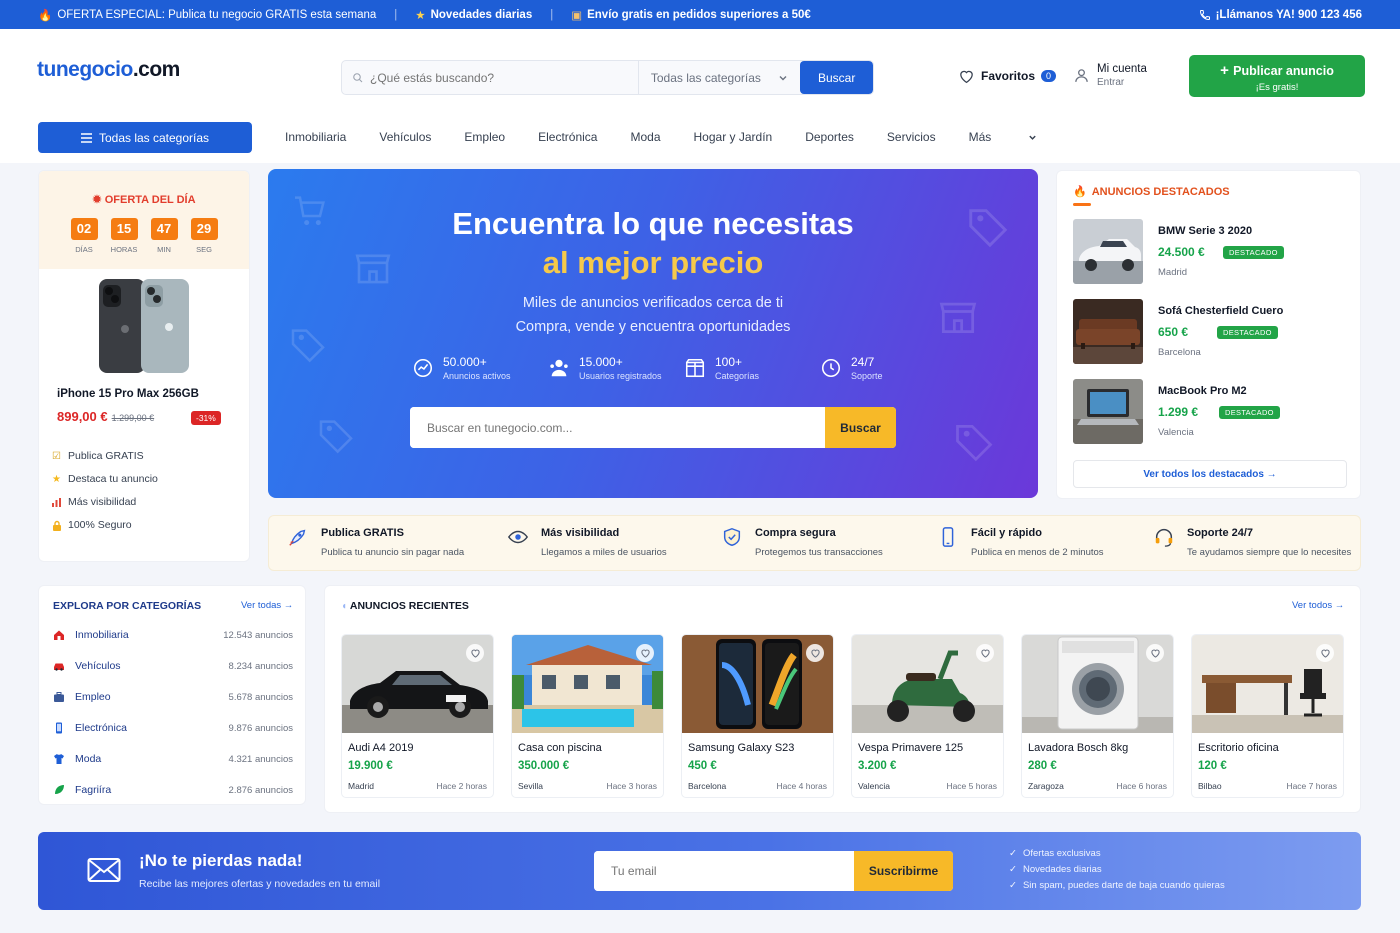  I want to click on countdown-seconds-value: 29, so click(204, 229).